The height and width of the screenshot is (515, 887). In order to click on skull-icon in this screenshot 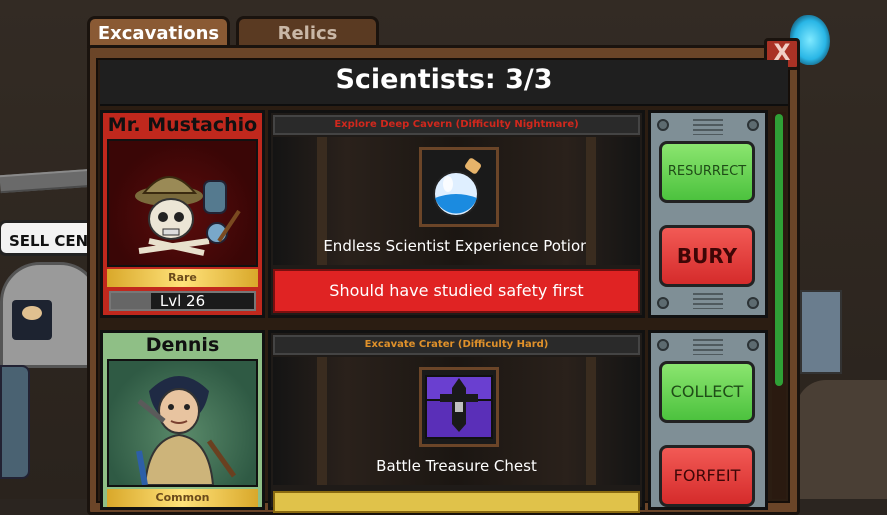, I will do `click(188, 216)`.